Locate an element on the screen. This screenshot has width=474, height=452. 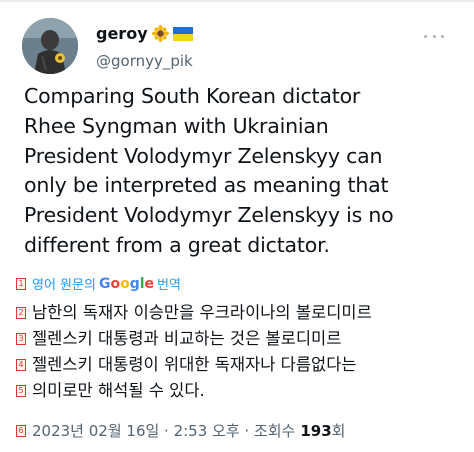
avatar is located at coordinates (50, 46).